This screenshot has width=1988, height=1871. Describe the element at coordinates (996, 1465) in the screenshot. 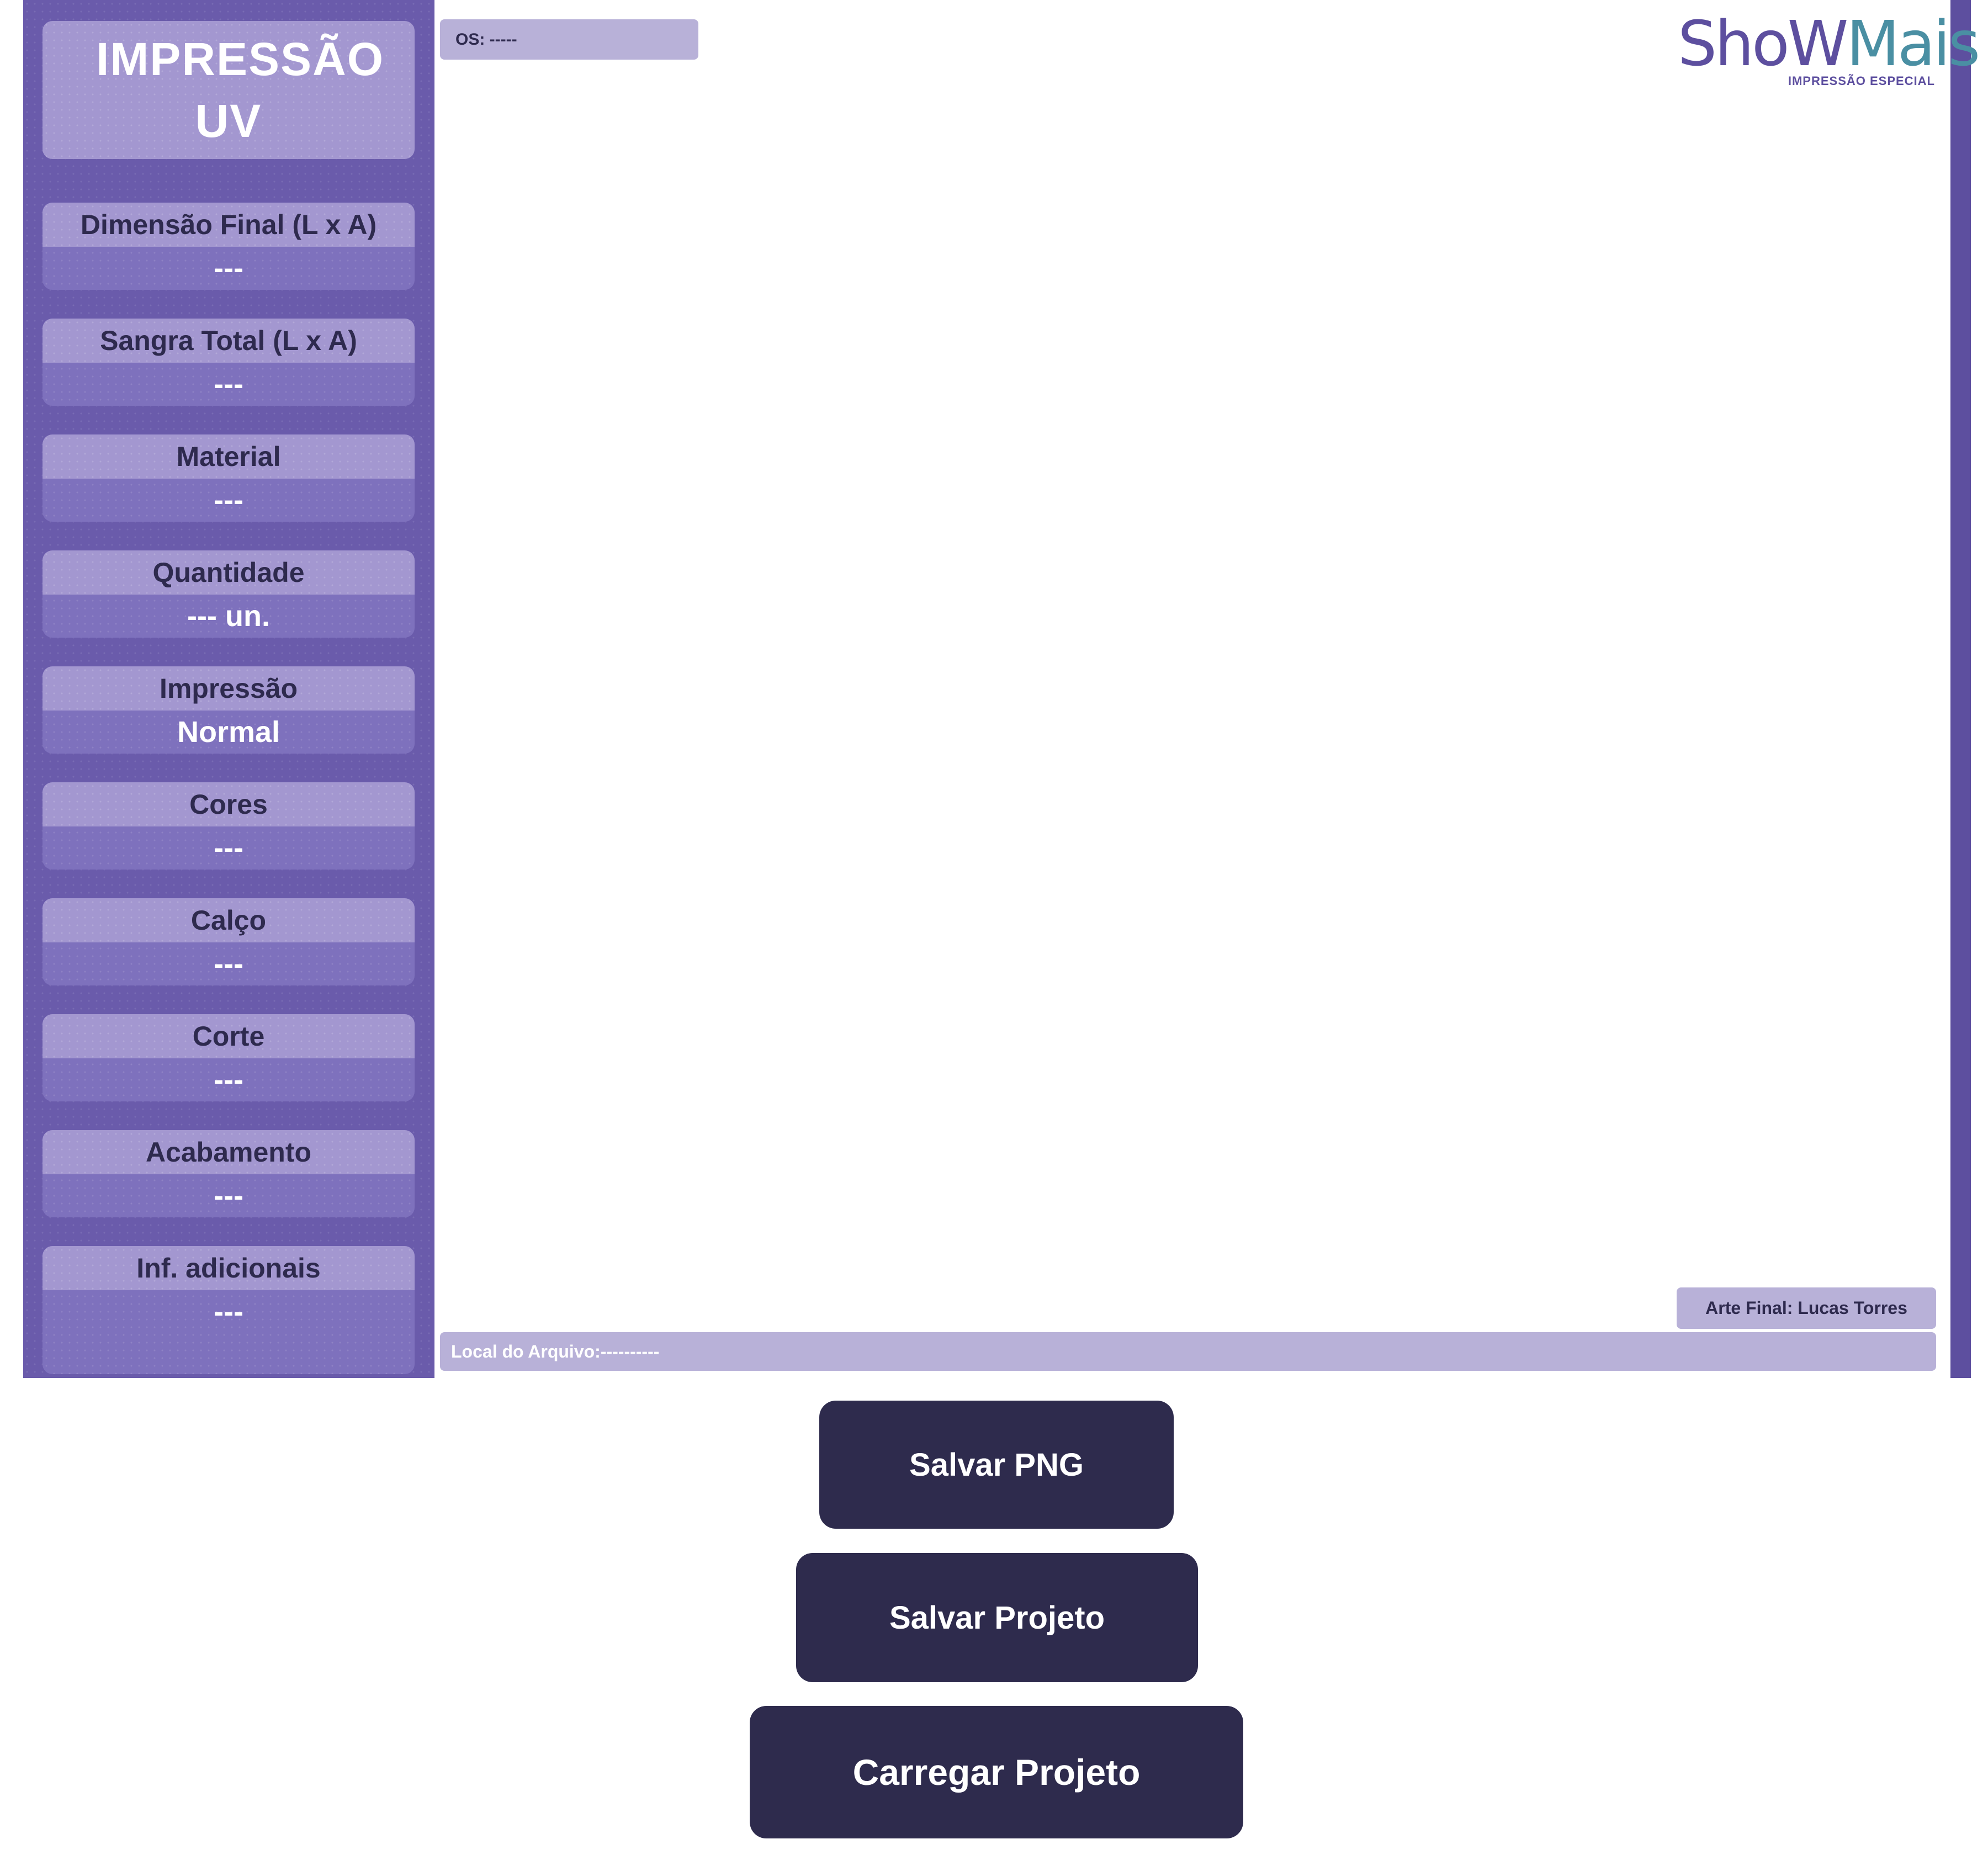

I see `save-png-button: Salvar PNG` at that location.